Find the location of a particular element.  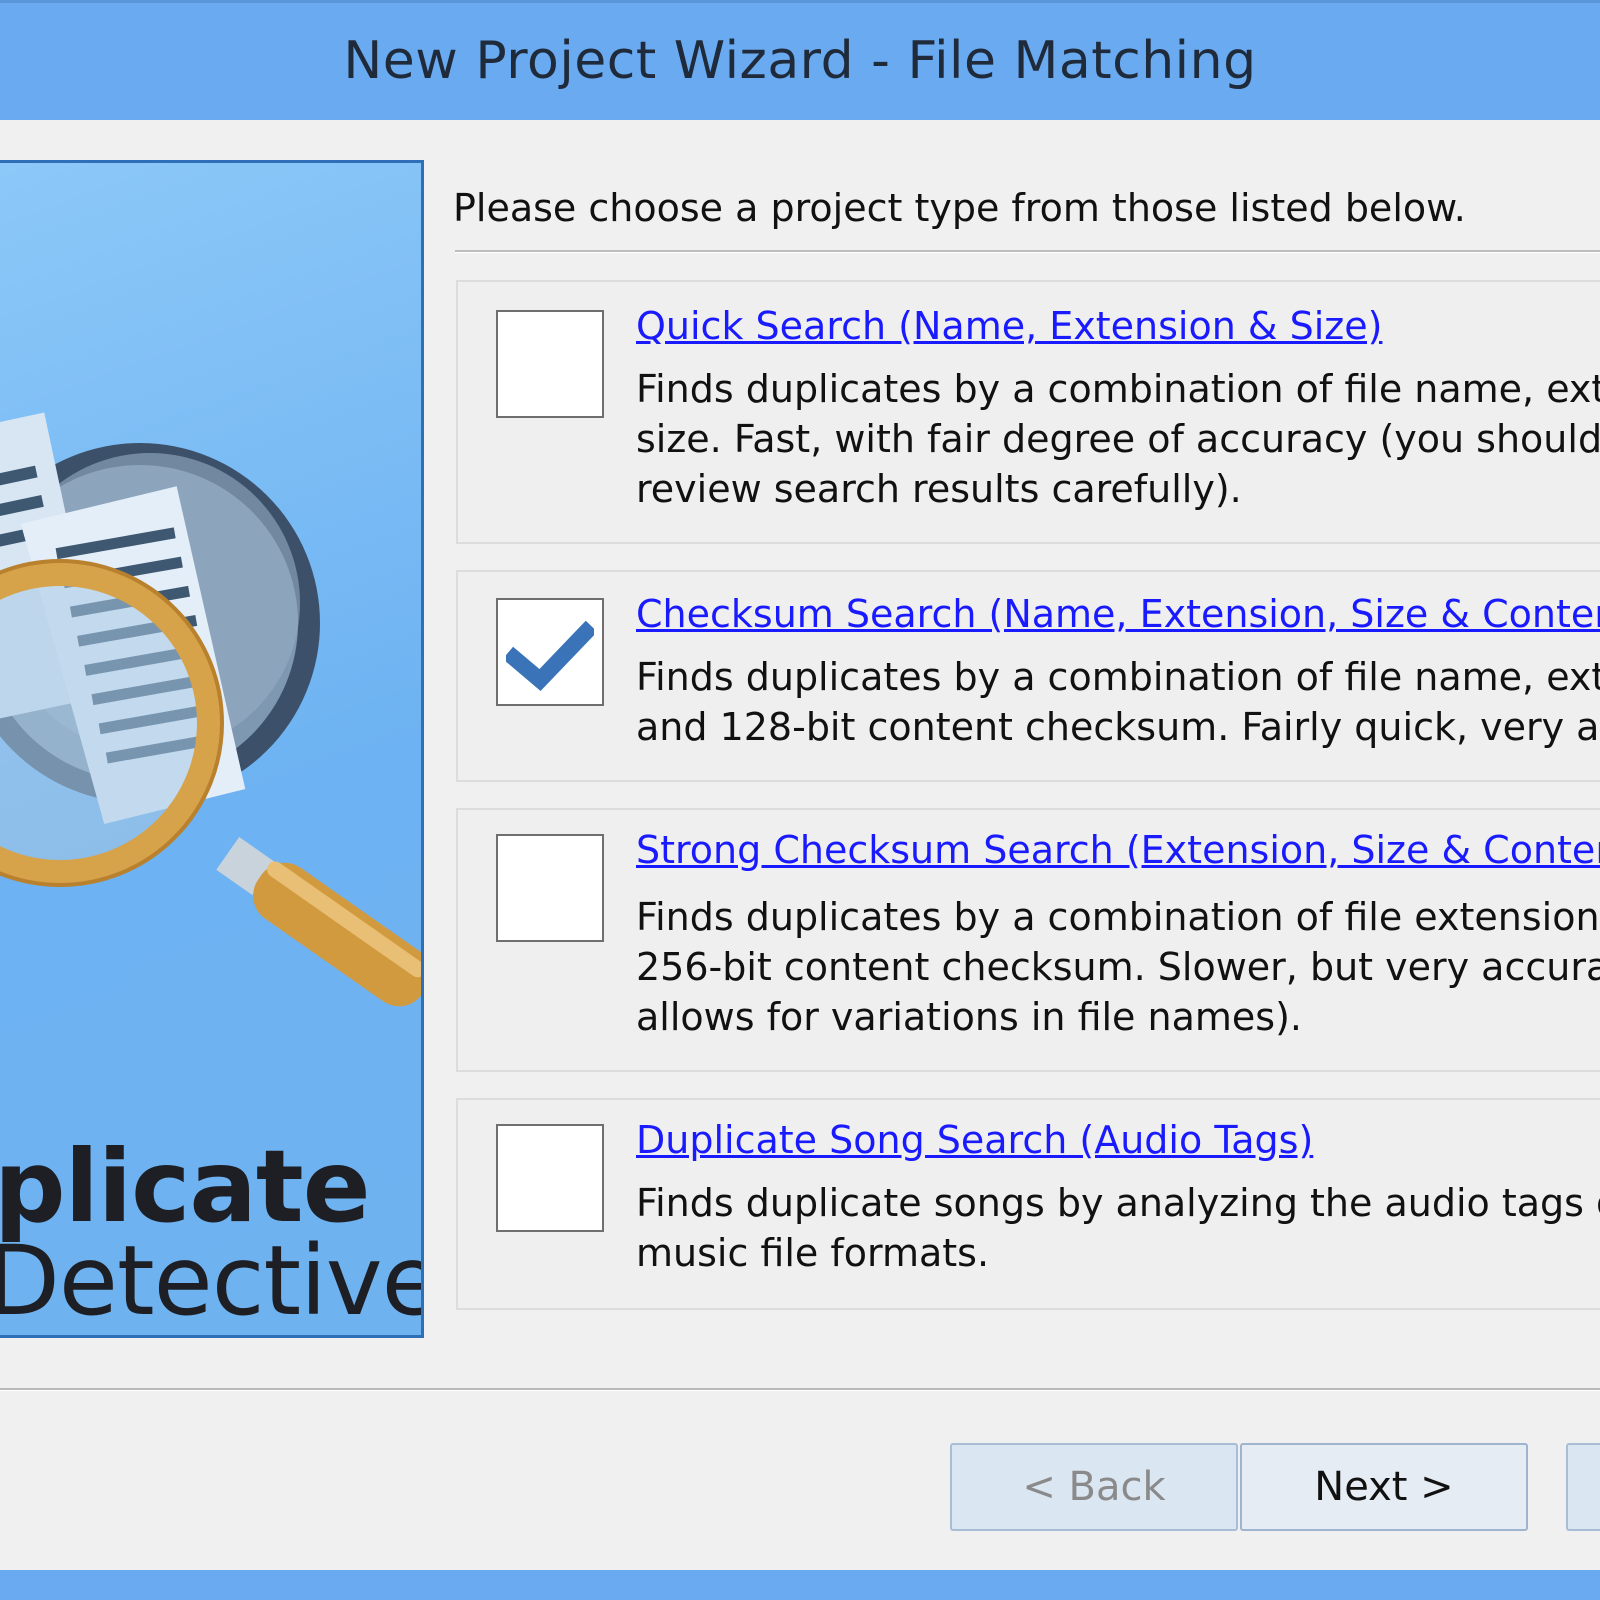

brand-detective-text: Detective is located at coordinates (212, 1281).